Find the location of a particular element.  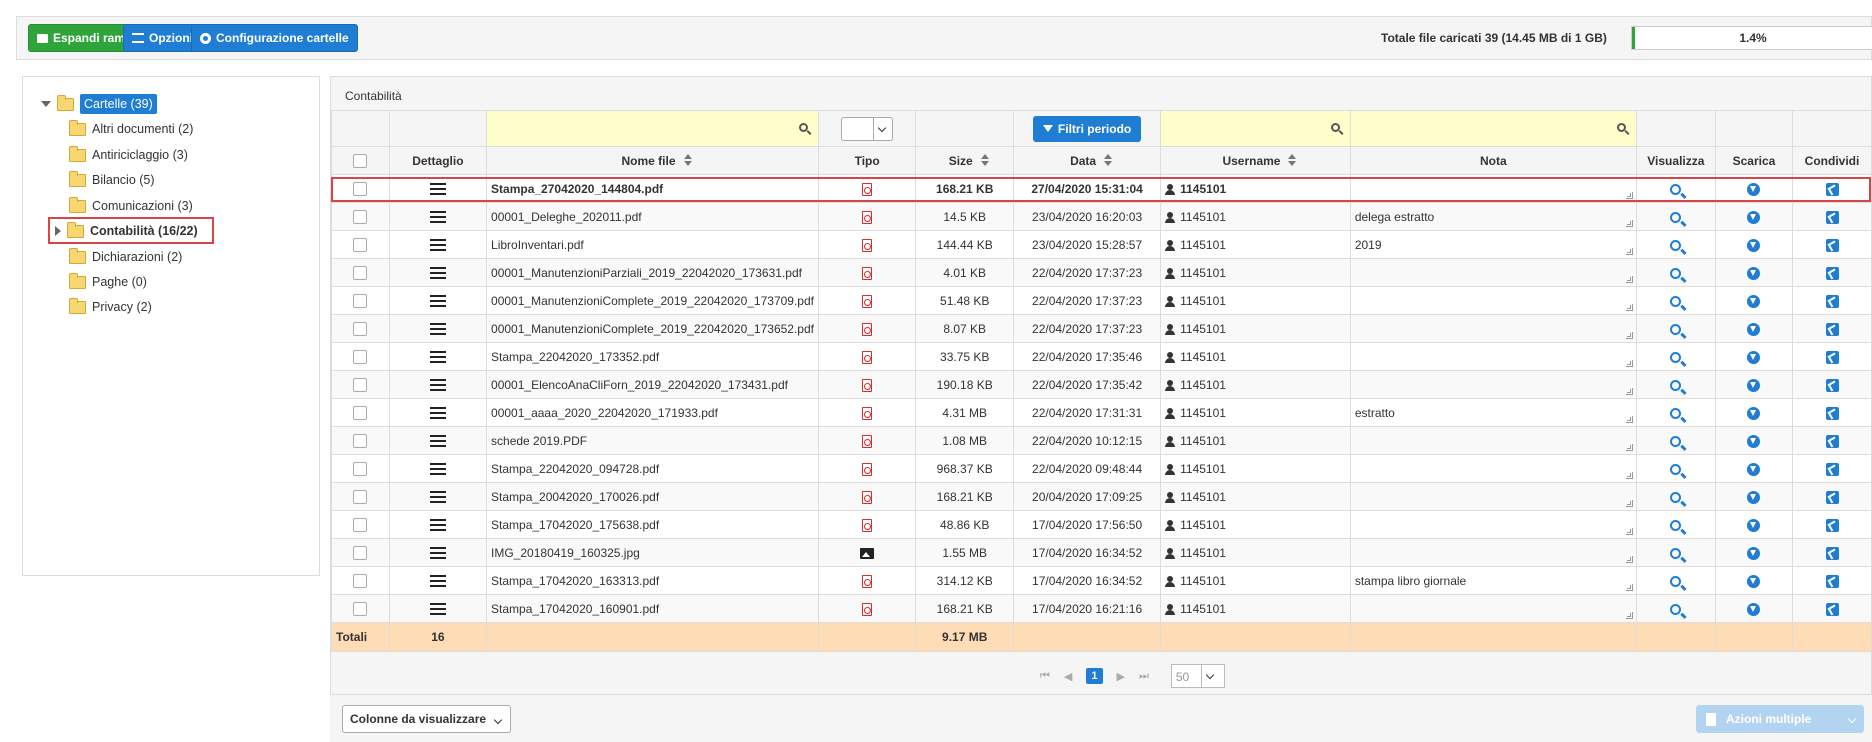

expand-branches-button: Espandi rami is located at coordinates (83, 38).